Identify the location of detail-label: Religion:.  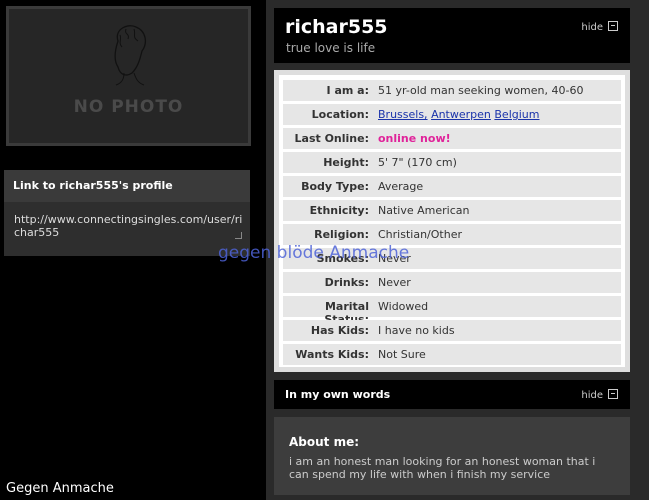
(341, 234).